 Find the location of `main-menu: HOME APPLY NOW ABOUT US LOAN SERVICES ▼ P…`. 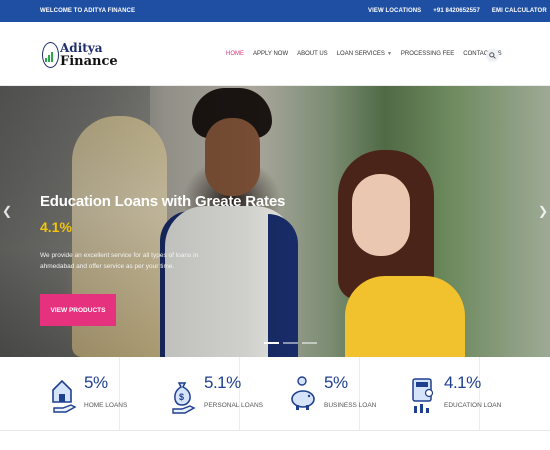

main-menu: HOME APPLY NOW ABOUT US LOAN SERVICES ▼ P… is located at coordinates (364, 54).